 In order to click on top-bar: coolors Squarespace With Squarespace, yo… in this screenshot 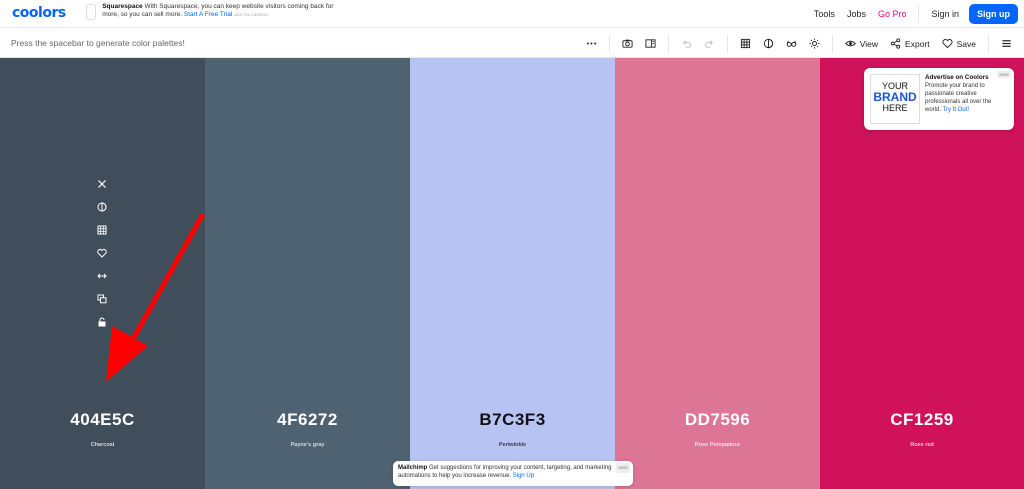, I will do `click(512, 14)`.